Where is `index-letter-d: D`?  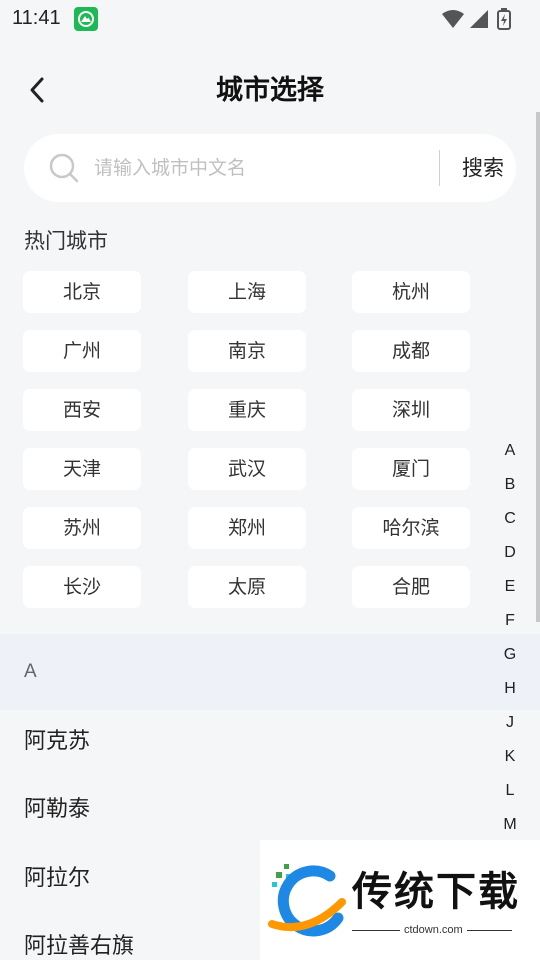 index-letter-d: D is located at coordinates (510, 553).